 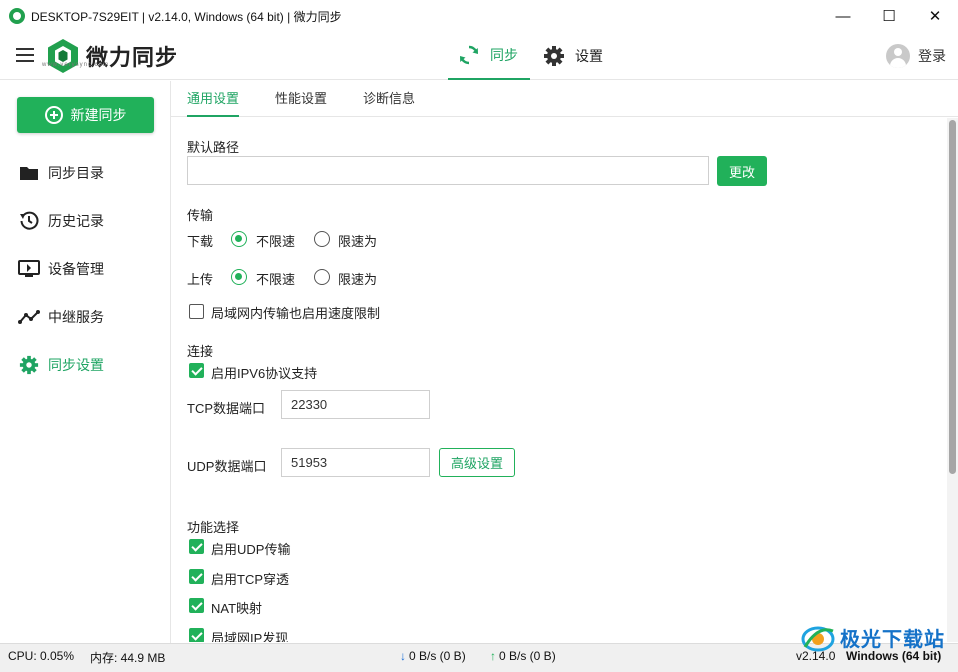 What do you see at coordinates (200, 241) in the screenshot?
I see `download-label: 下载` at bounding box center [200, 241].